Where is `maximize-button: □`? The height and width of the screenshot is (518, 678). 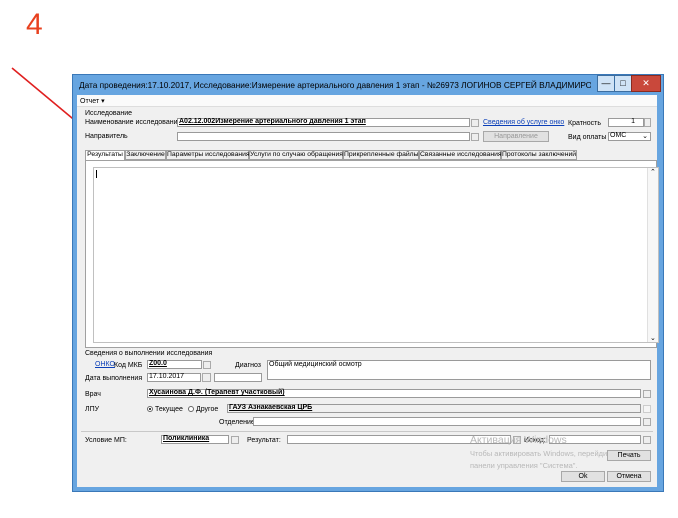
maximize-button: □ is located at coordinates (623, 83).